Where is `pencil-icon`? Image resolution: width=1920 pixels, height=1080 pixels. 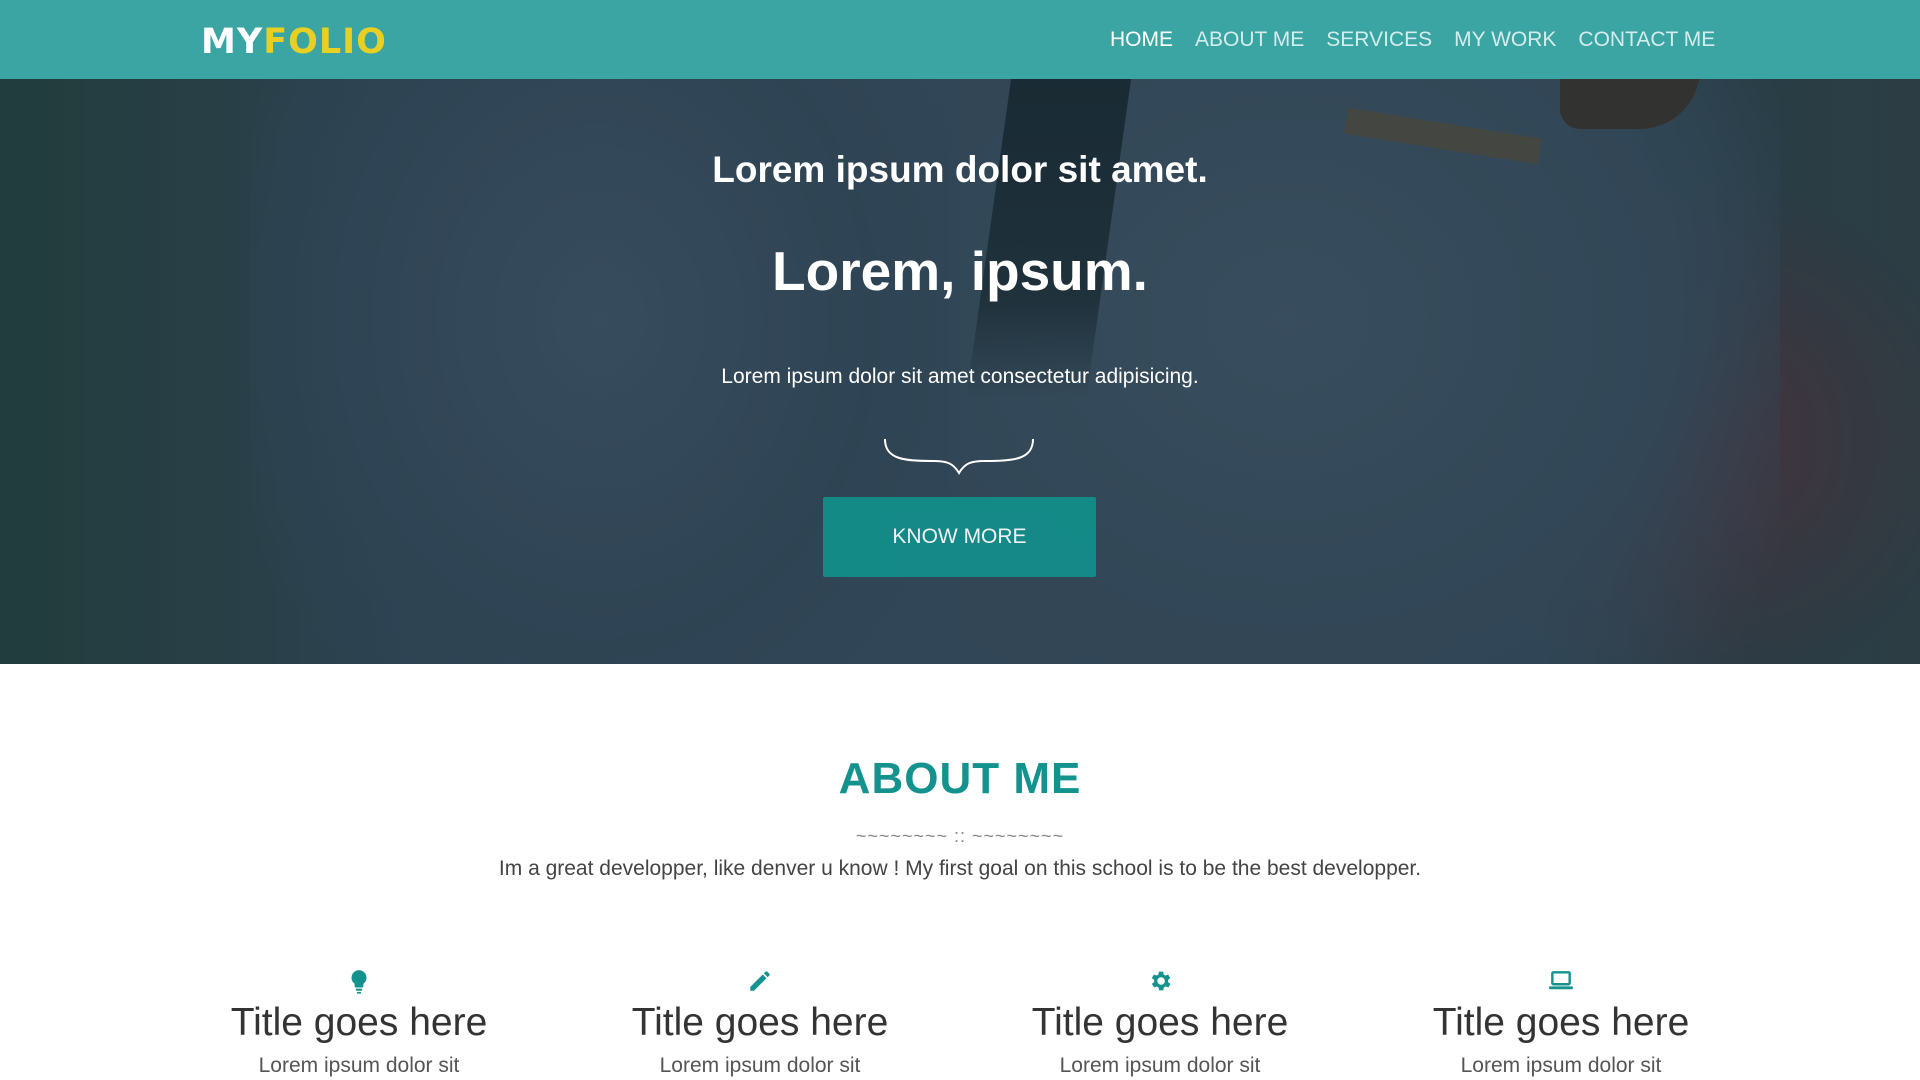 pencil-icon is located at coordinates (760, 981).